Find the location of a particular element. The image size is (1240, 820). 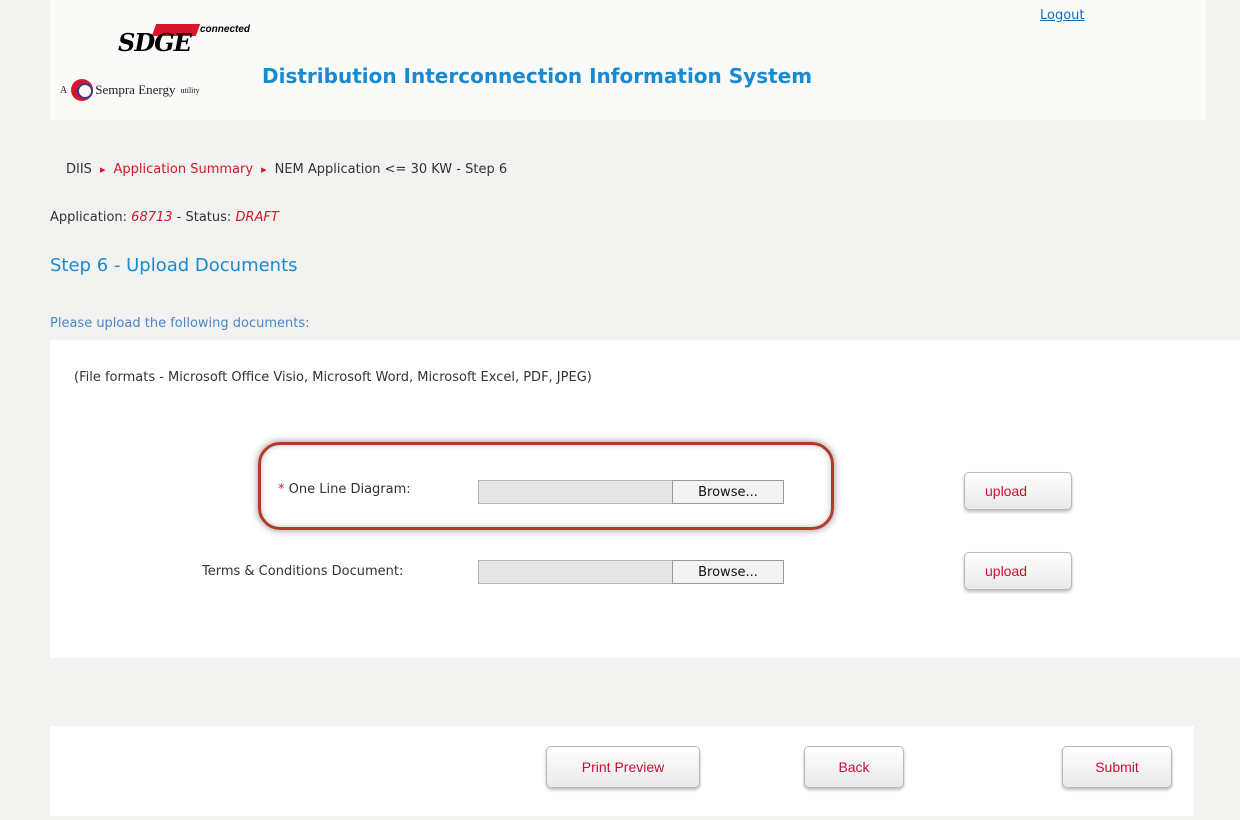

application-label: Application: is located at coordinates (89, 217).